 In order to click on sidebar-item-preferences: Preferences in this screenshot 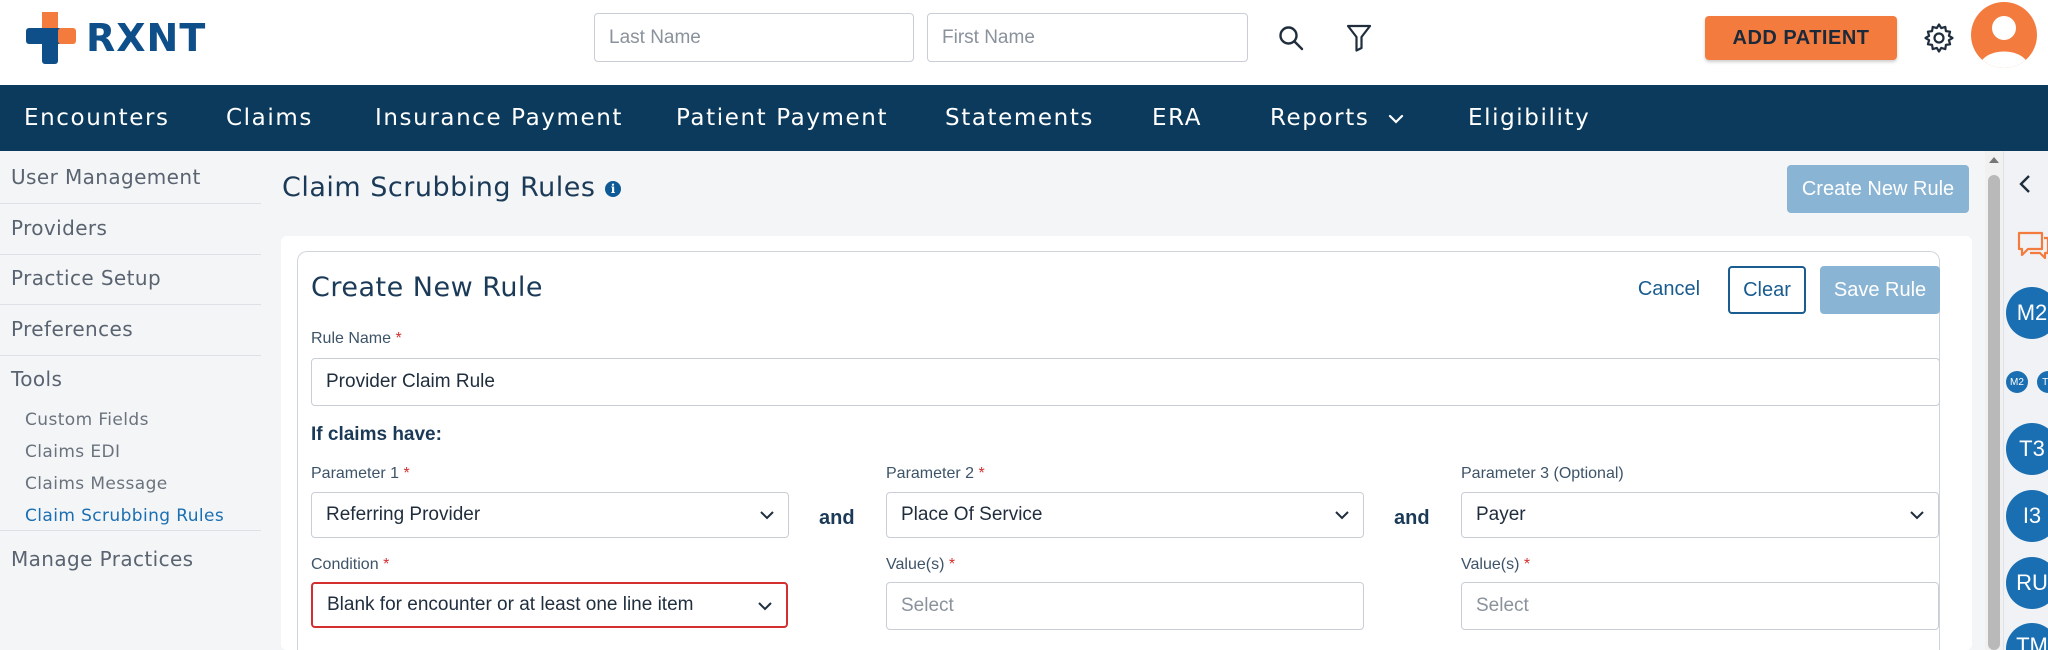, I will do `click(136, 329)`.